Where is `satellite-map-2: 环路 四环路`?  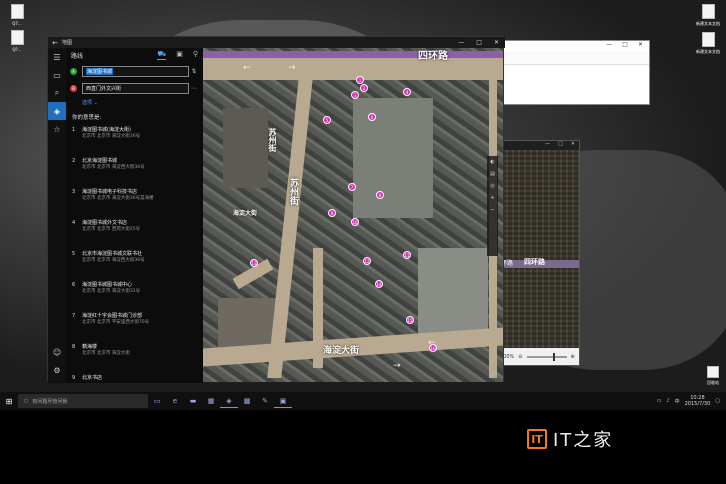
satellite-map-2: 环路 四环路 is located at coordinates (537, 250).